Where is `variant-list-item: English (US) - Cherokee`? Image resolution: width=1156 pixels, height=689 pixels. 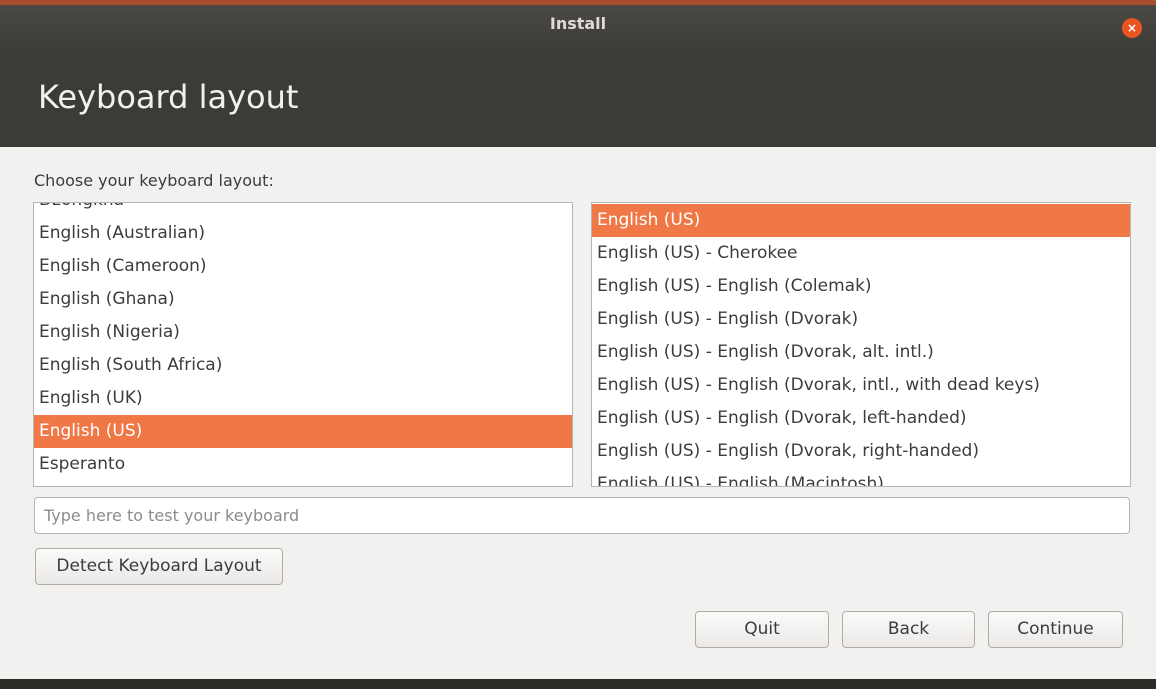
variant-list-item: English (US) - Cherokee is located at coordinates (861, 253).